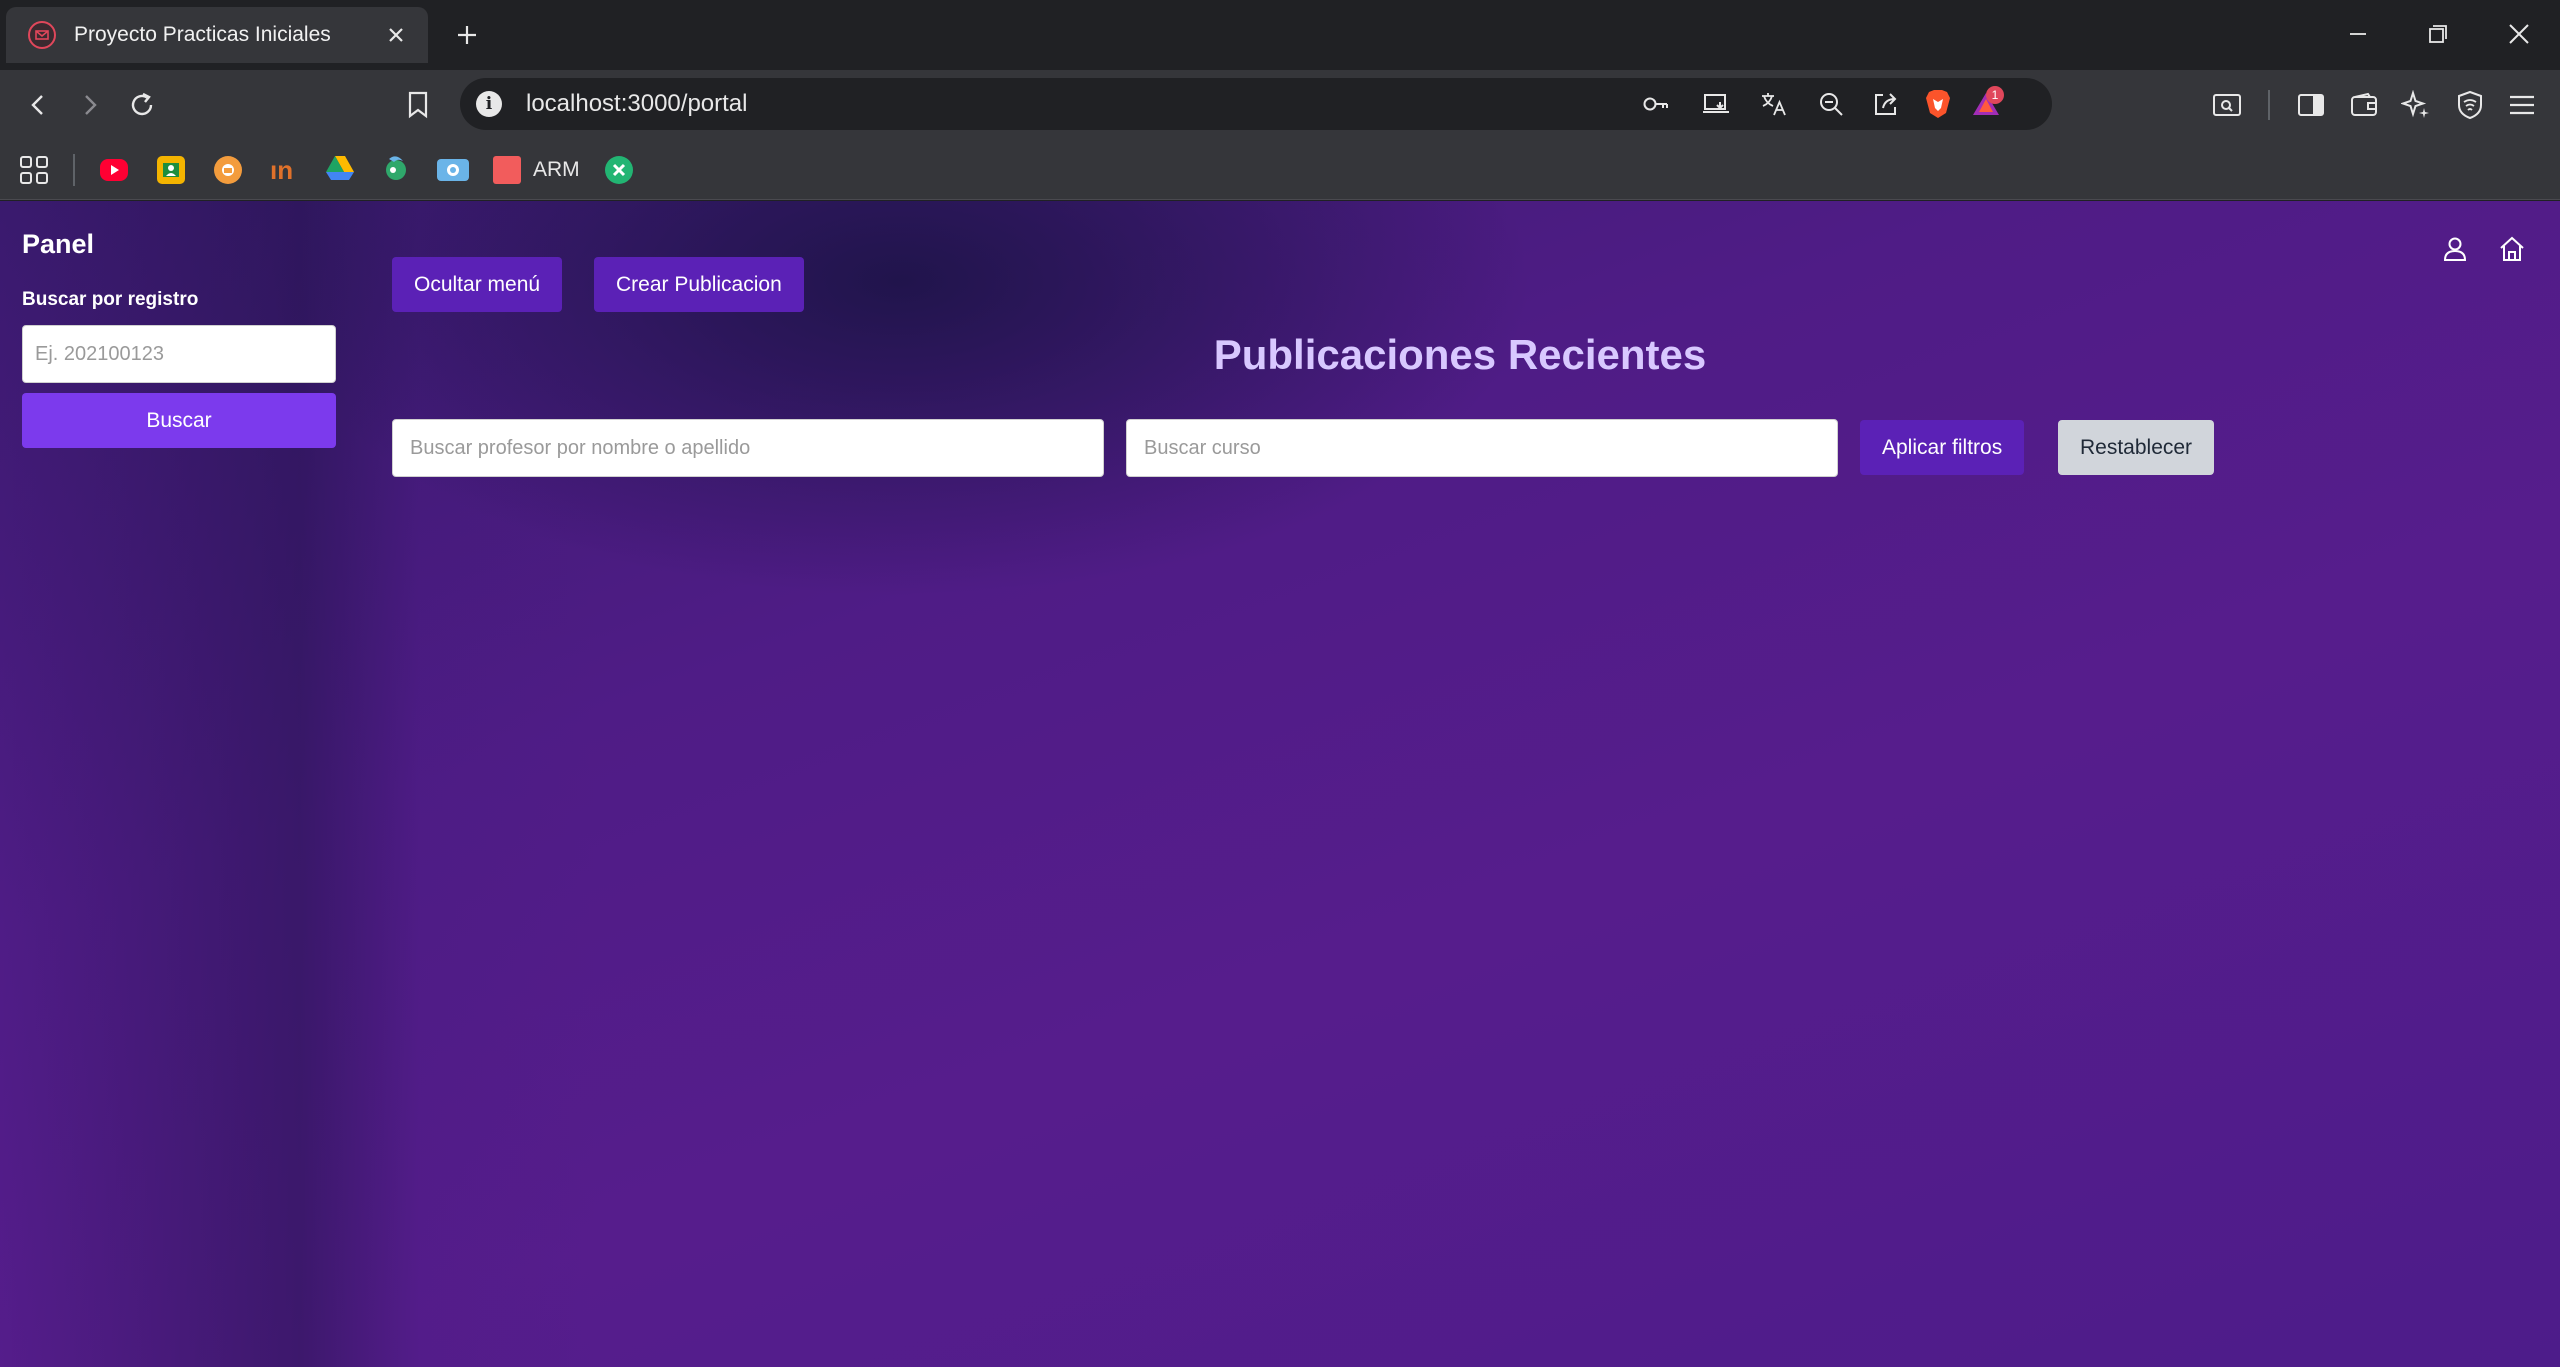 The image size is (2560, 1367). I want to click on brave-rewards-icon: 1, so click(1986, 104).